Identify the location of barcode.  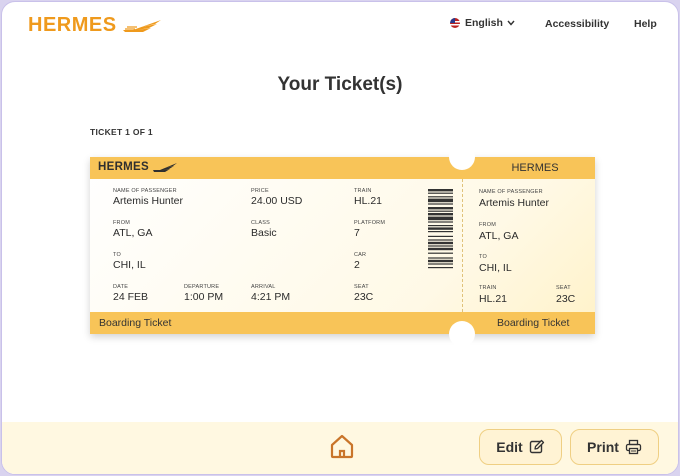
(440, 229).